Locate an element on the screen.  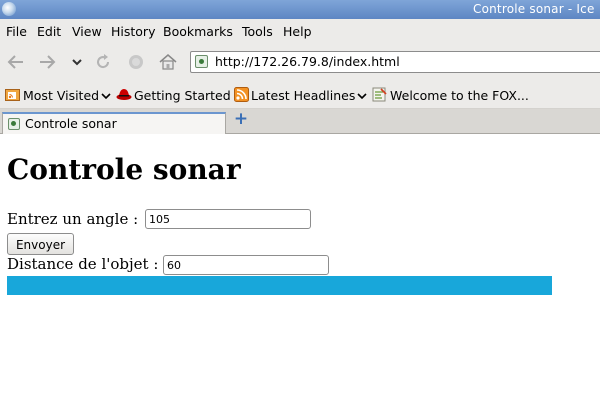
site-identity-icon is located at coordinates (201, 61).